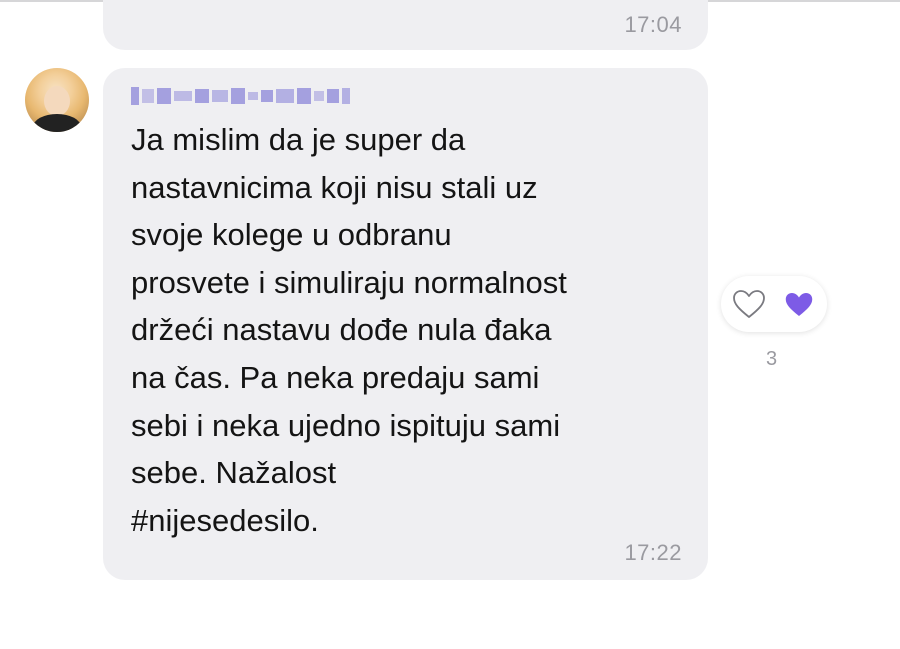  Describe the element at coordinates (653, 552) in the screenshot. I see `message-time: 17:22` at that location.